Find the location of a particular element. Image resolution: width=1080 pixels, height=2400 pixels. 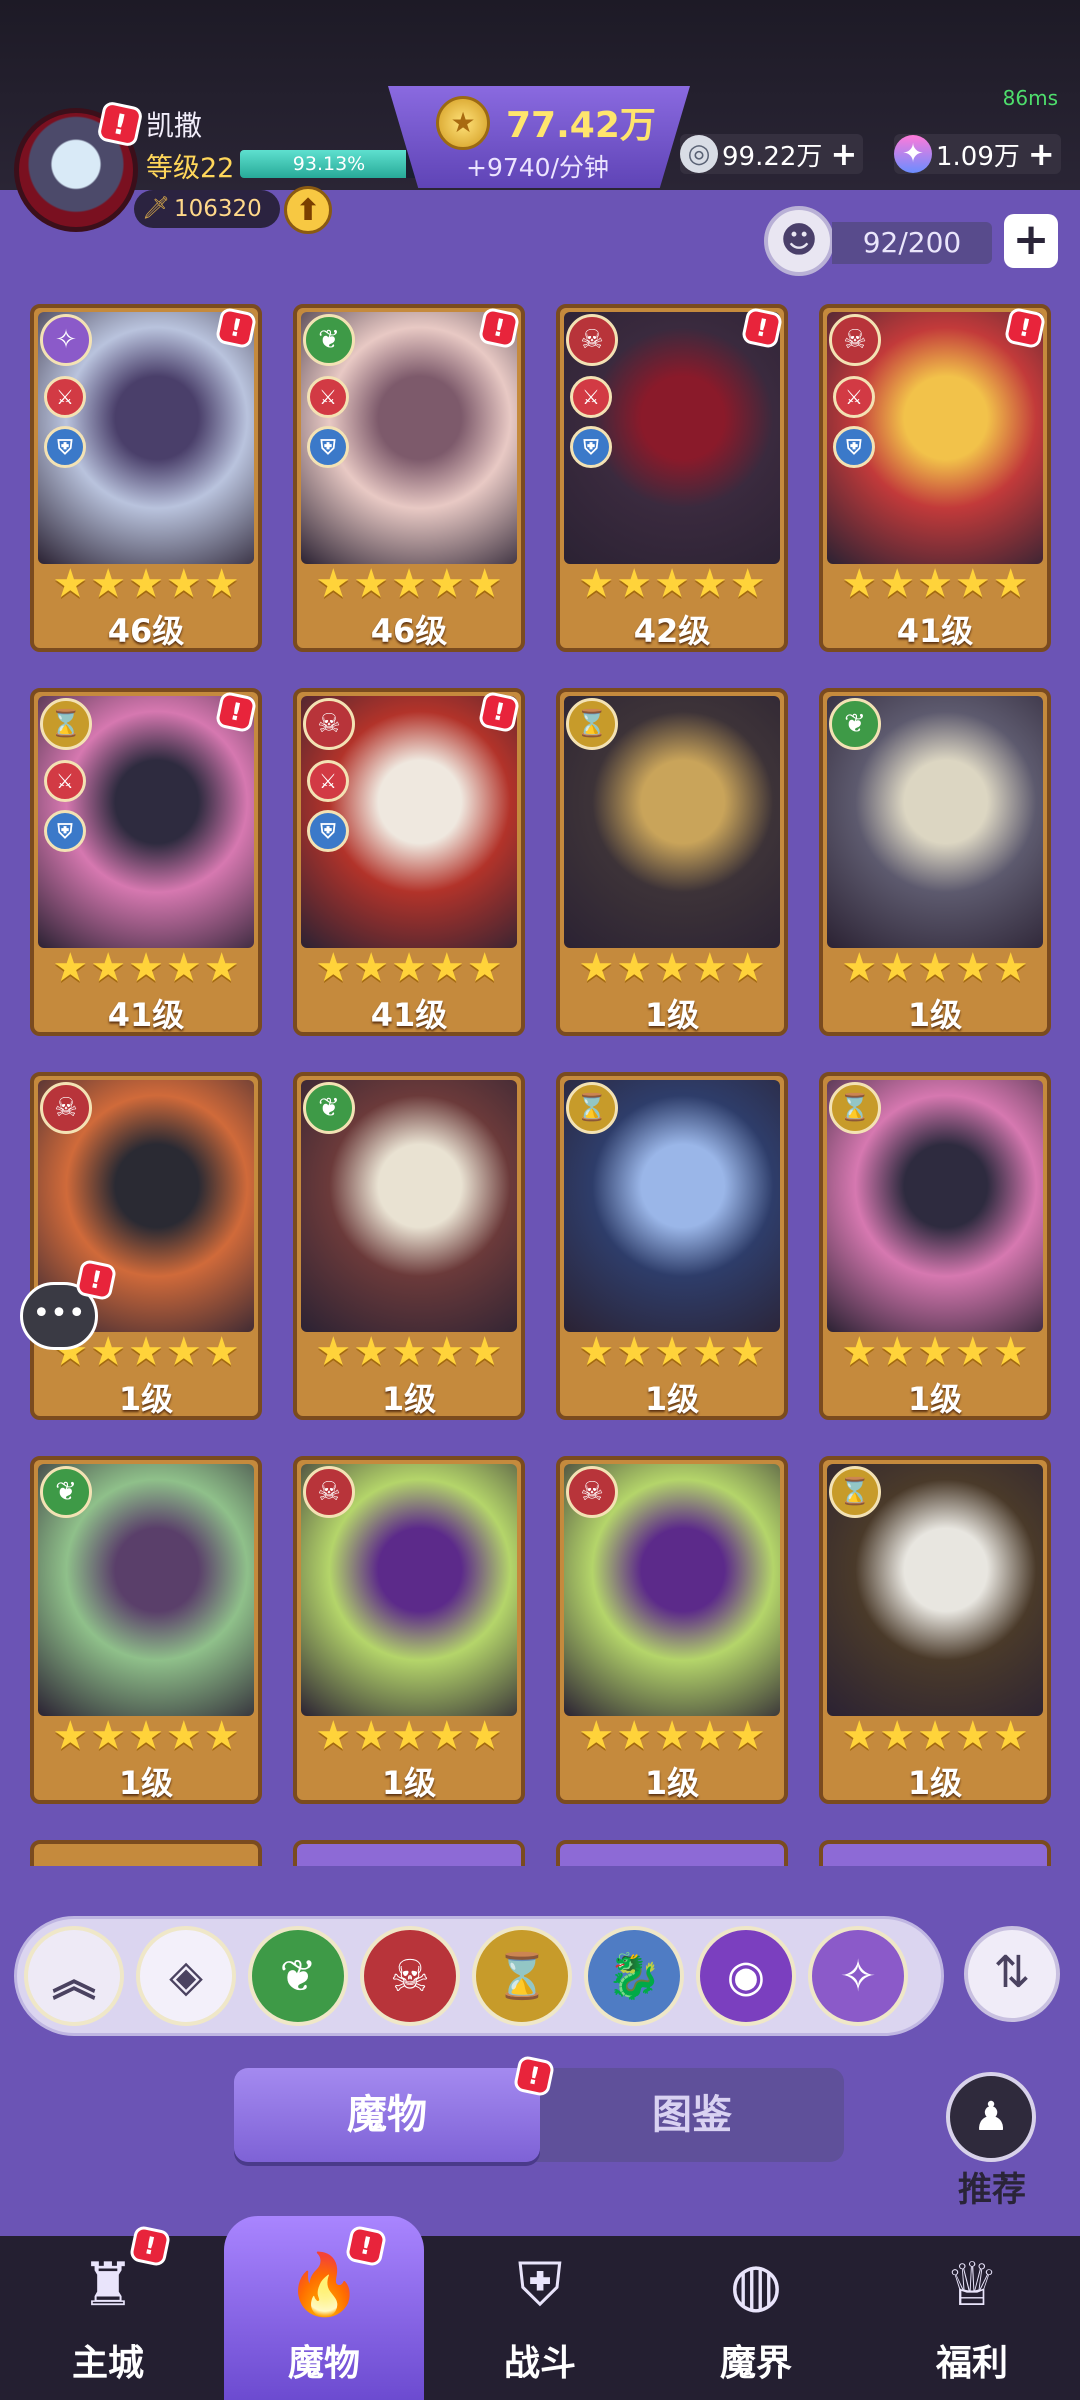

sword-icon: 🗡 is located at coordinates (156, 208).